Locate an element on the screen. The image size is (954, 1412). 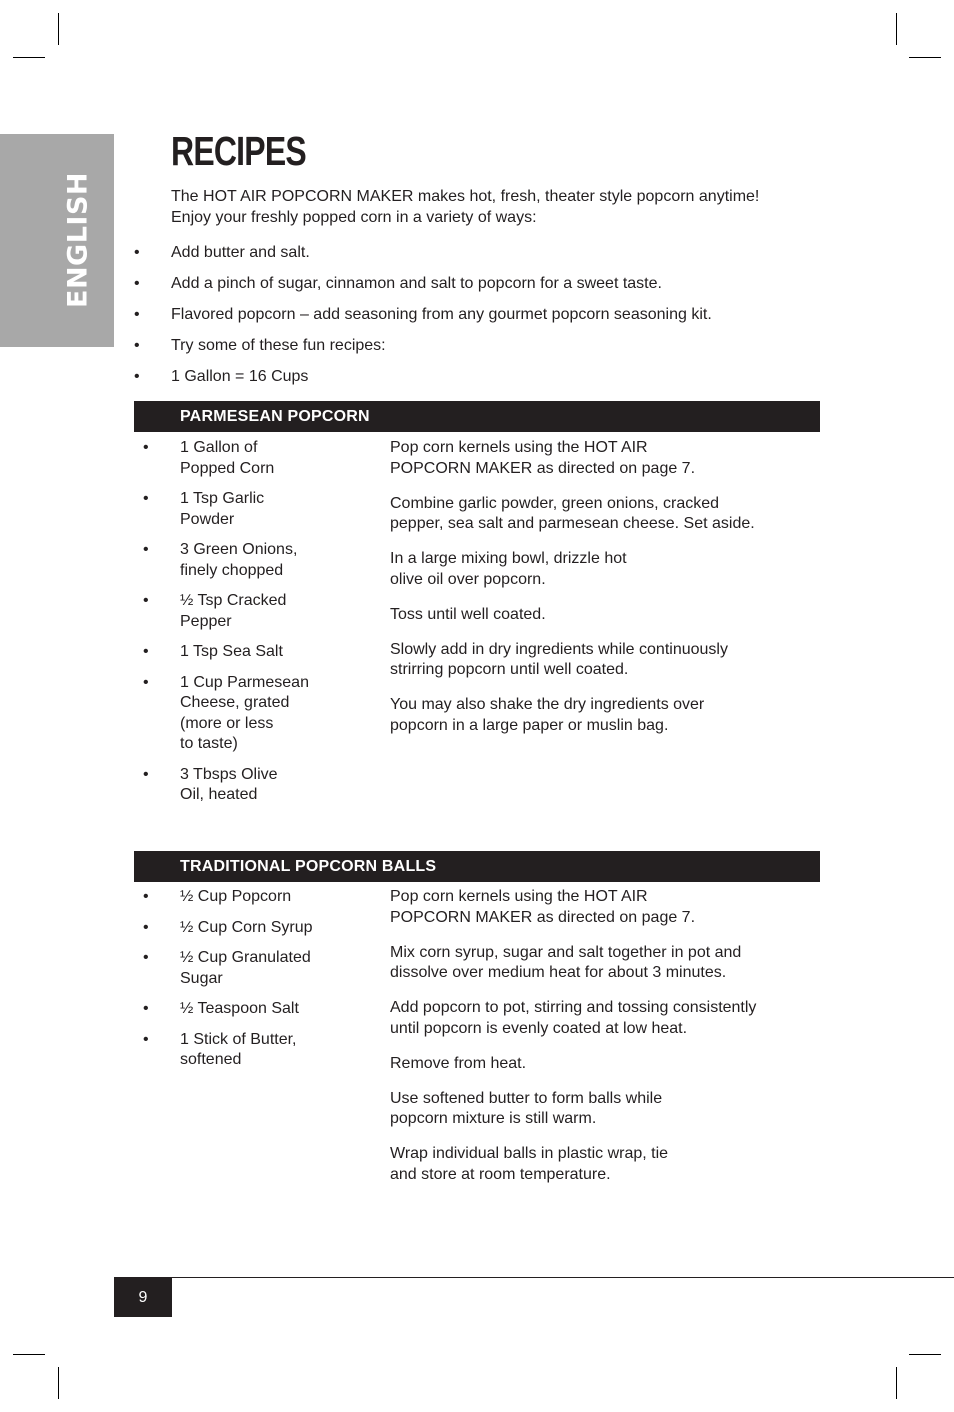
ingredient-item: • 3 Tbsps Olive Oil, heated is located at coordinates (258, 785).